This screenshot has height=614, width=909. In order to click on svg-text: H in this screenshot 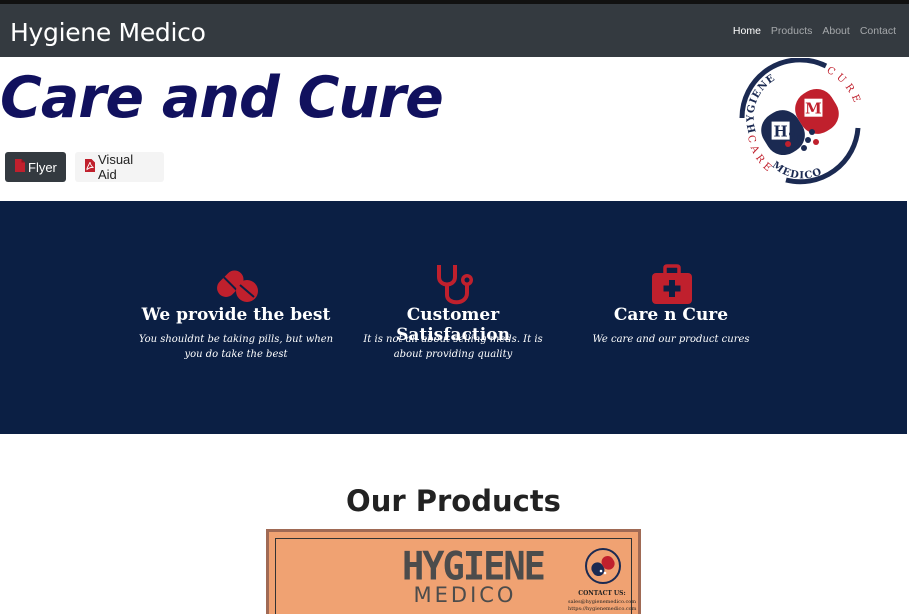, I will do `click(781, 132)`.